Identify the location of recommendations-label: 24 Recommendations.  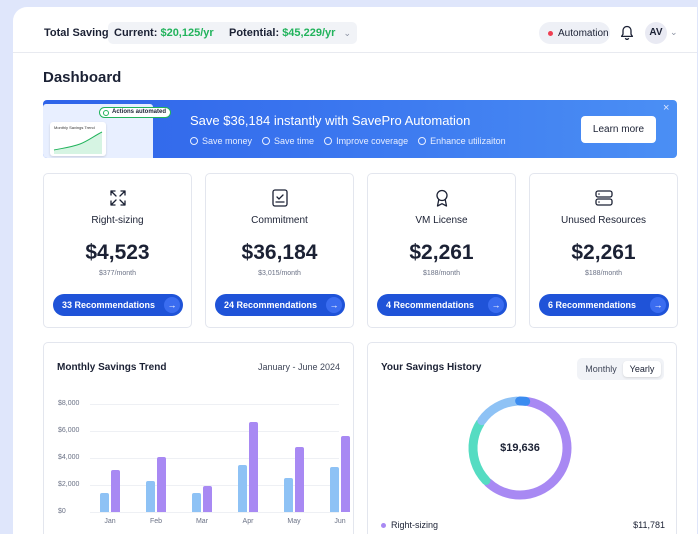
(271, 305).